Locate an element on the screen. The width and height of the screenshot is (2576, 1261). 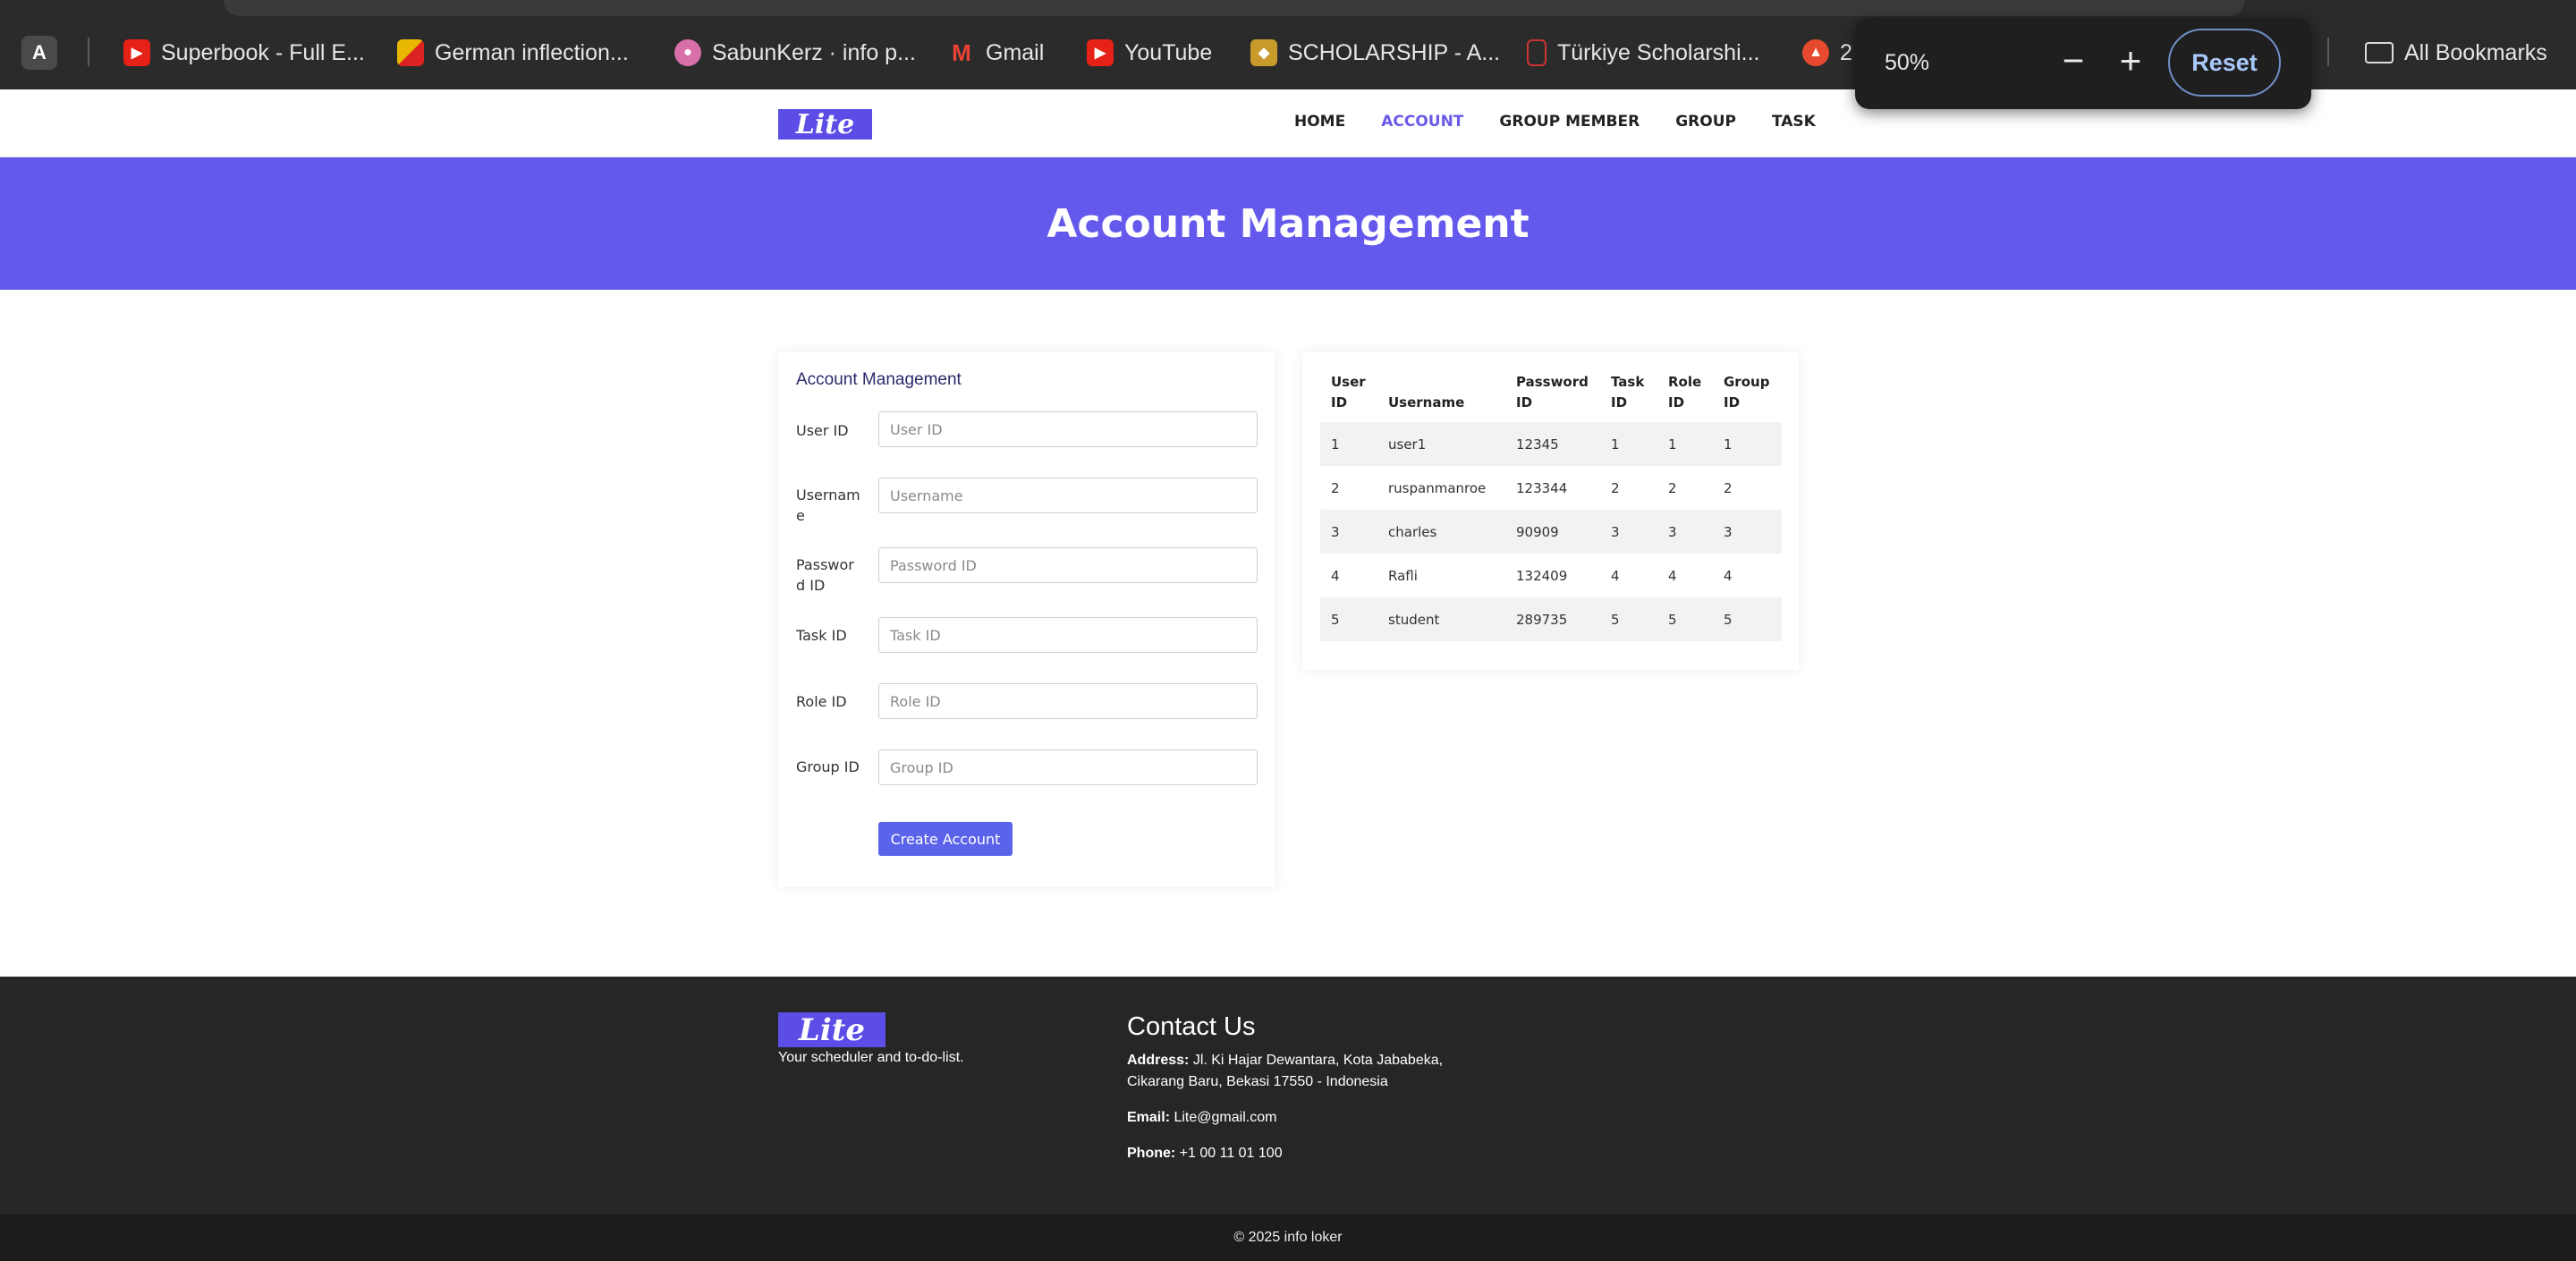
column-header: Password ID is located at coordinates (1552, 392).